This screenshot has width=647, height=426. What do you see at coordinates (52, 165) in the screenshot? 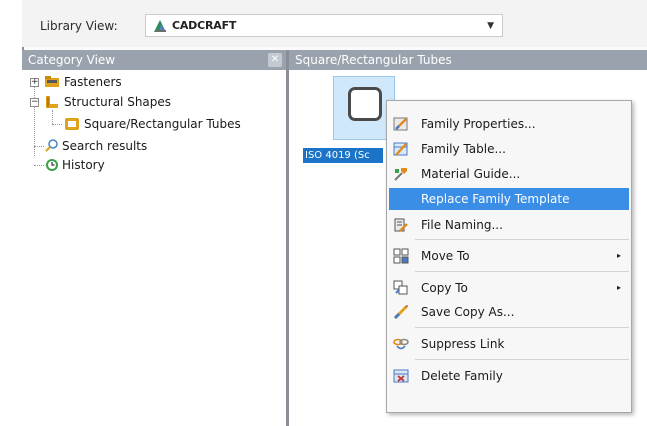
I see `history-icon` at bounding box center [52, 165].